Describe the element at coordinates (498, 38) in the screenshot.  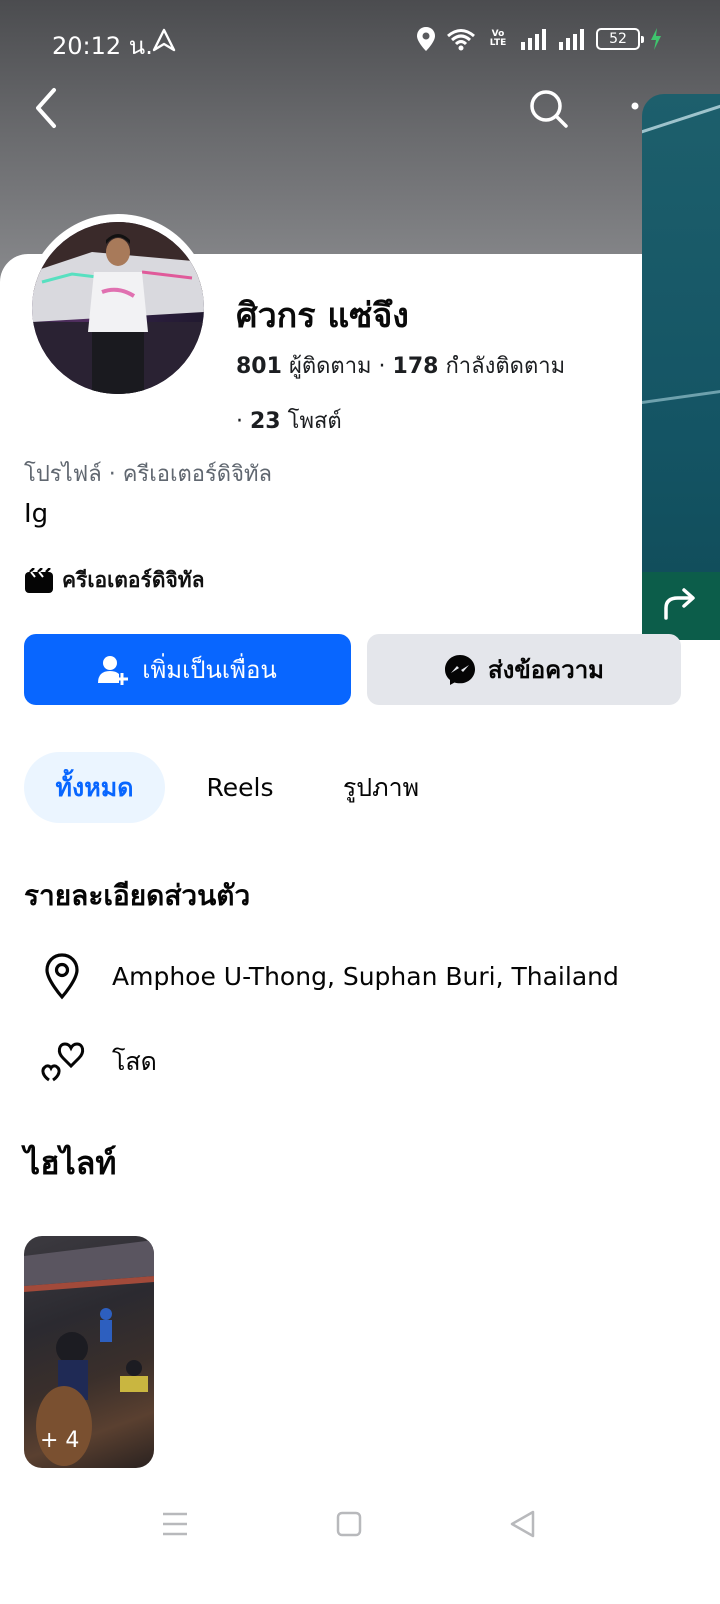
I see `volte-indicator: Vo LTE` at that location.